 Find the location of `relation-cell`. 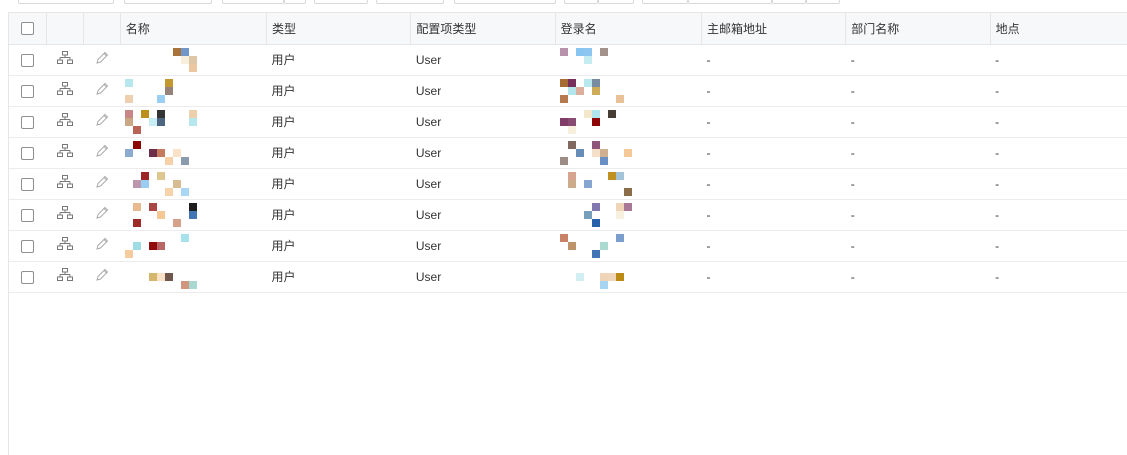

relation-cell is located at coordinates (65, 153).